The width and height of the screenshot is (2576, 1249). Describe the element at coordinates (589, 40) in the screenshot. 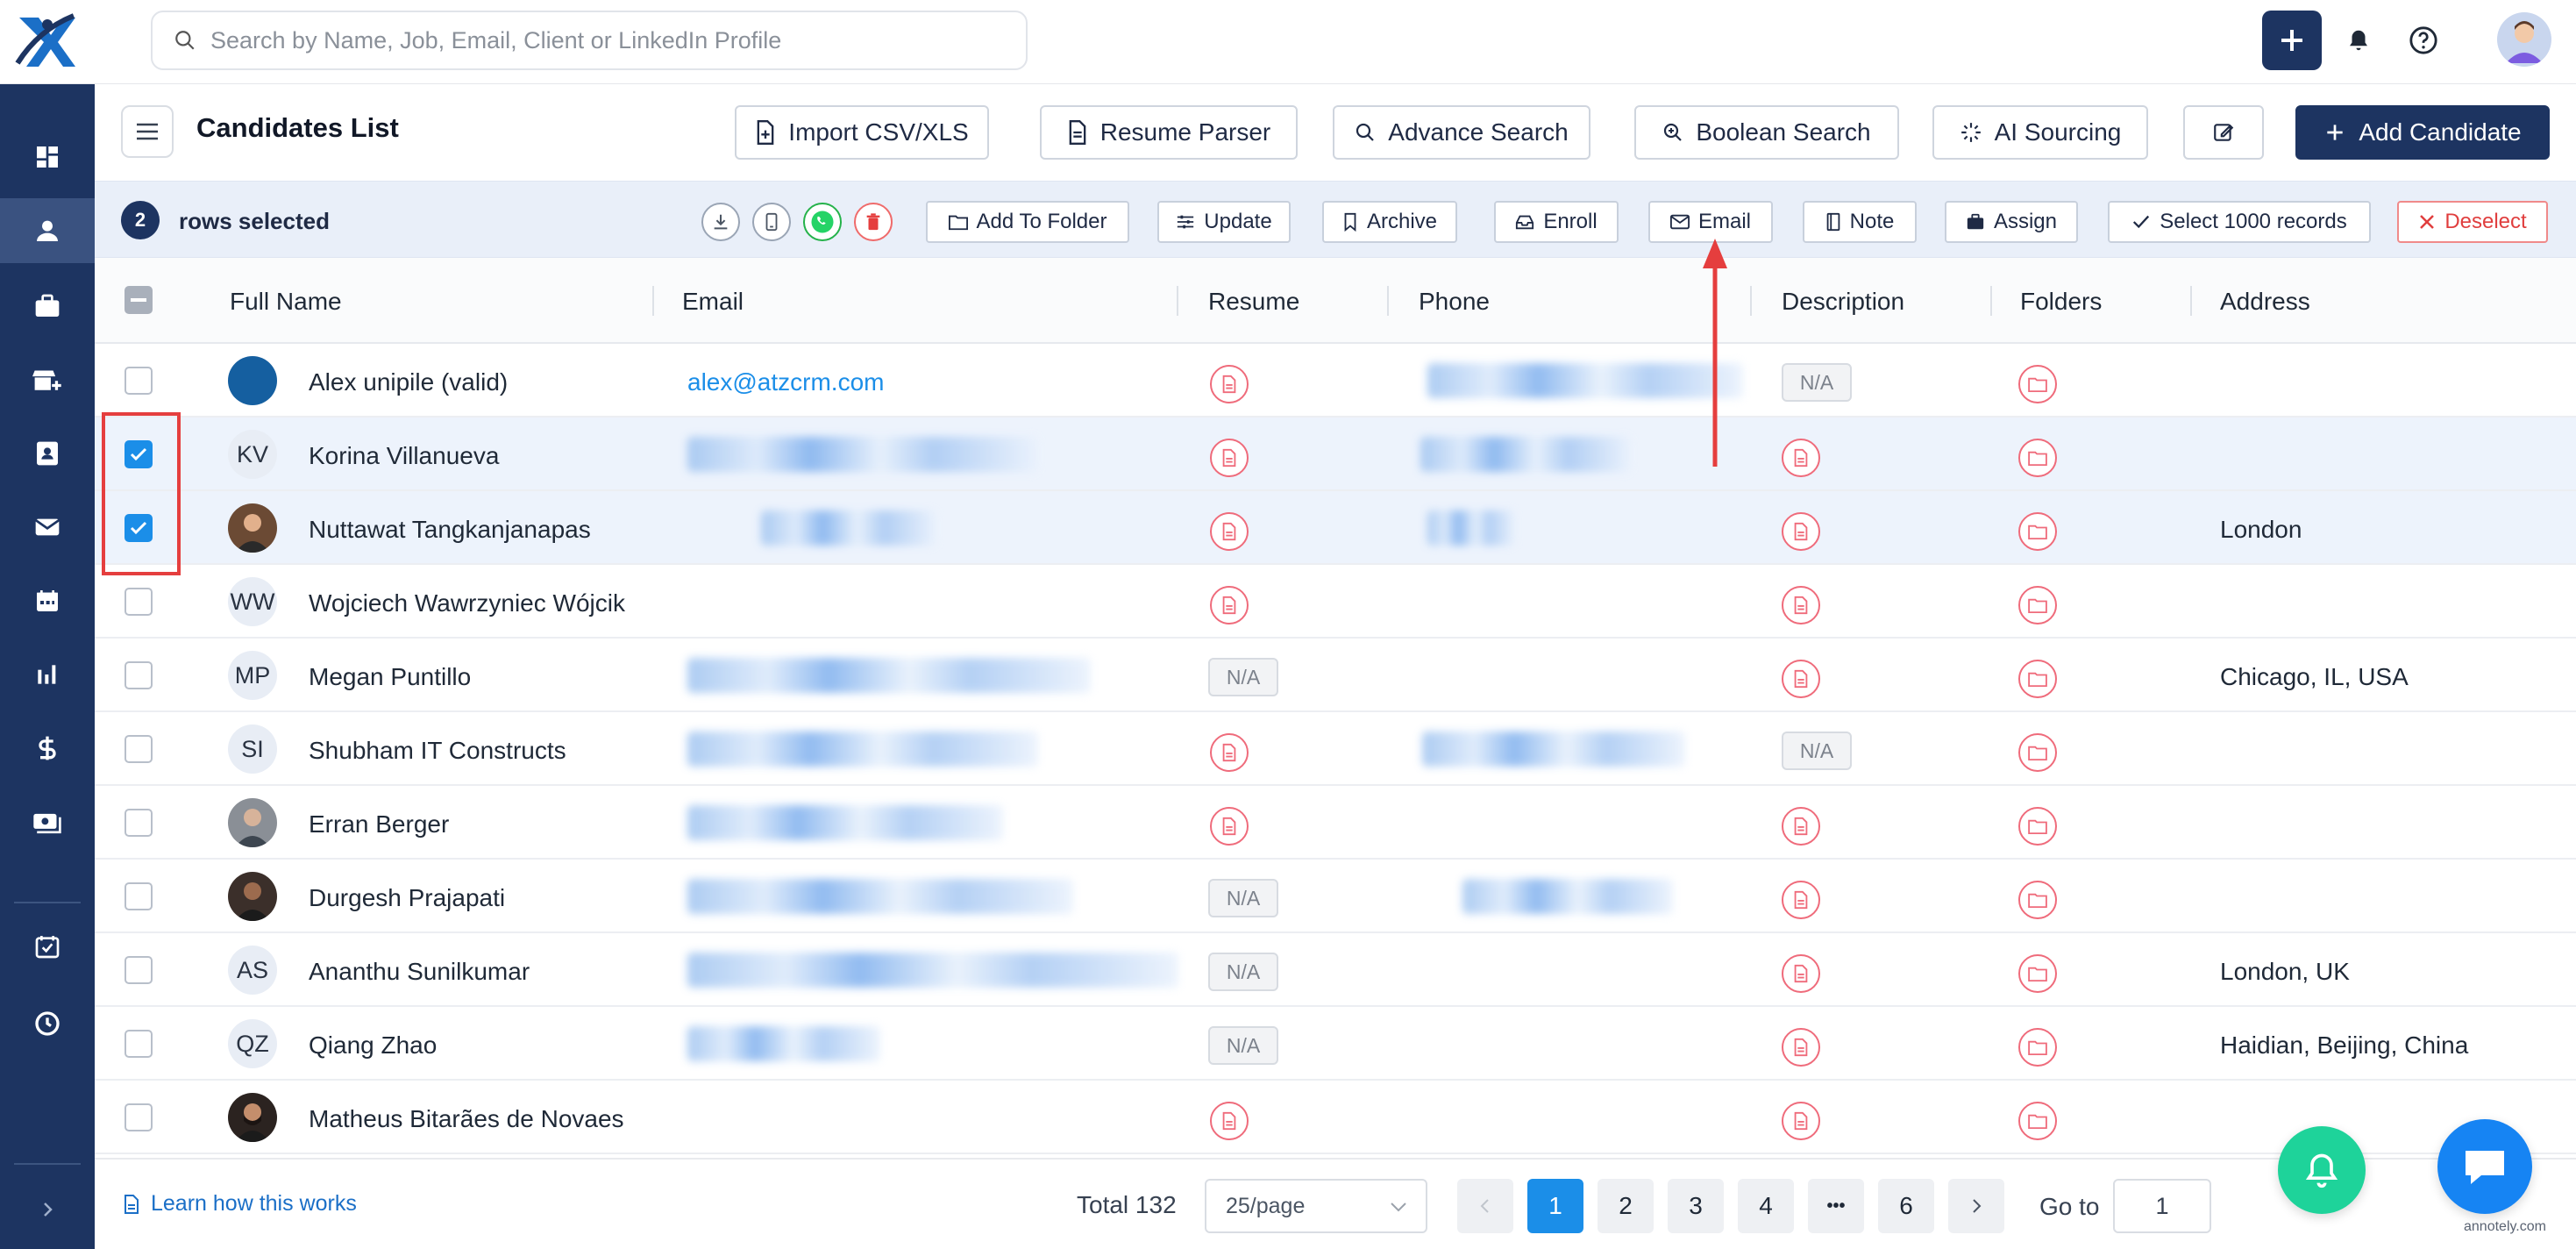

I see `global-search` at that location.